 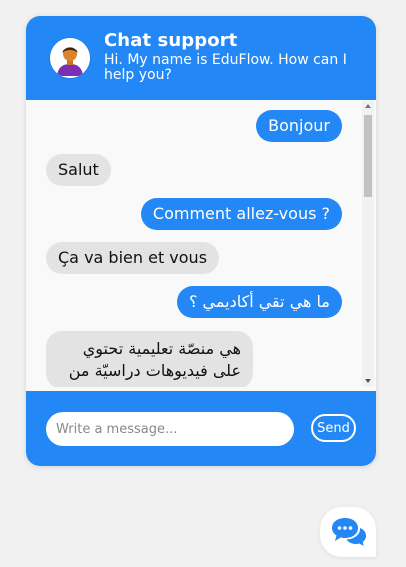 What do you see at coordinates (170, 429) in the screenshot?
I see `message-input` at bounding box center [170, 429].